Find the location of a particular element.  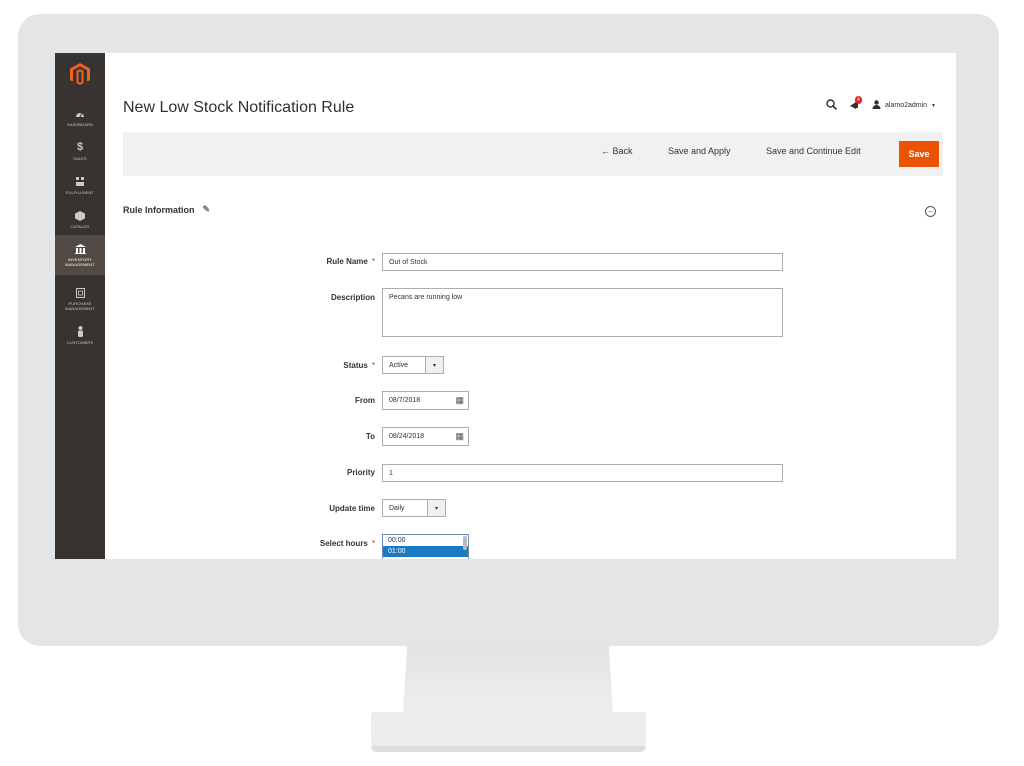

from-date-value: 08/7/2018 is located at coordinates (405, 400).